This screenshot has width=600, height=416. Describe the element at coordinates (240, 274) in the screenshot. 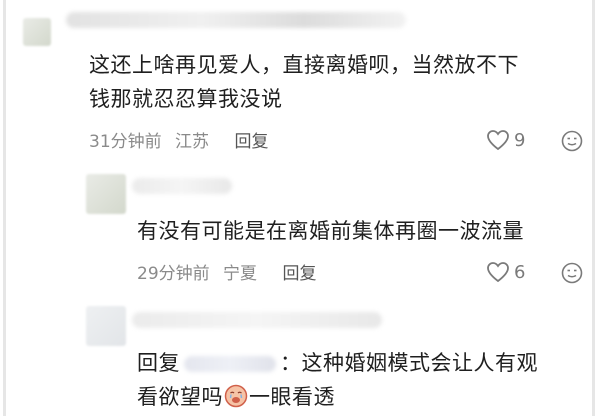

I see `comment-location: 宁夏` at that location.